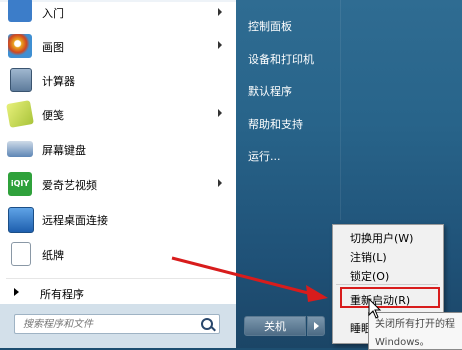  Describe the element at coordinates (118, 254) in the screenshot. I see `program-solitaire: 纸牌` at that location.